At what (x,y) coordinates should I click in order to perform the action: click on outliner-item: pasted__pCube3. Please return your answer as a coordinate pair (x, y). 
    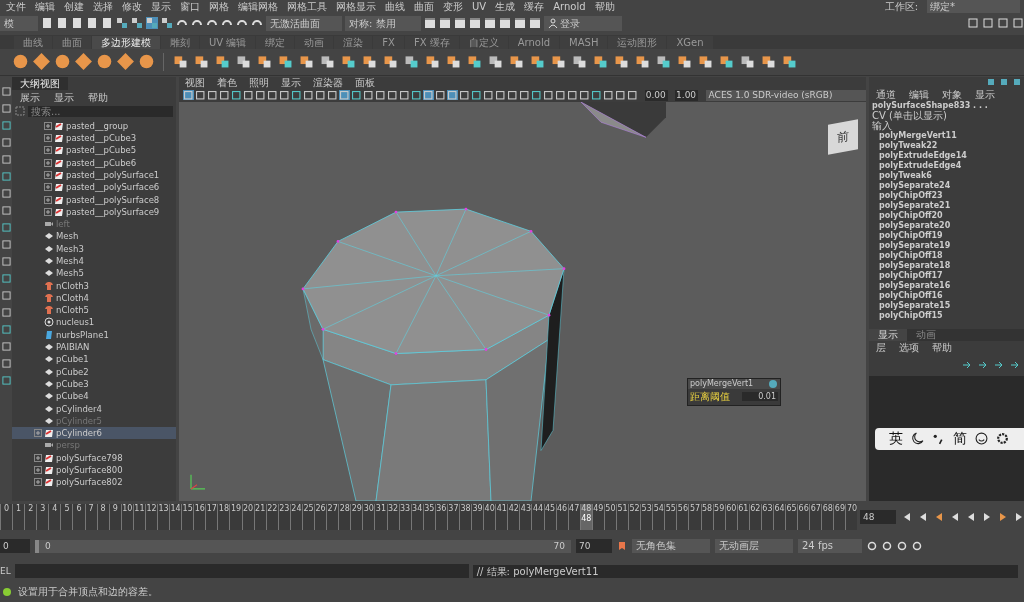
    Looking at the image, I should click on (94, 138).